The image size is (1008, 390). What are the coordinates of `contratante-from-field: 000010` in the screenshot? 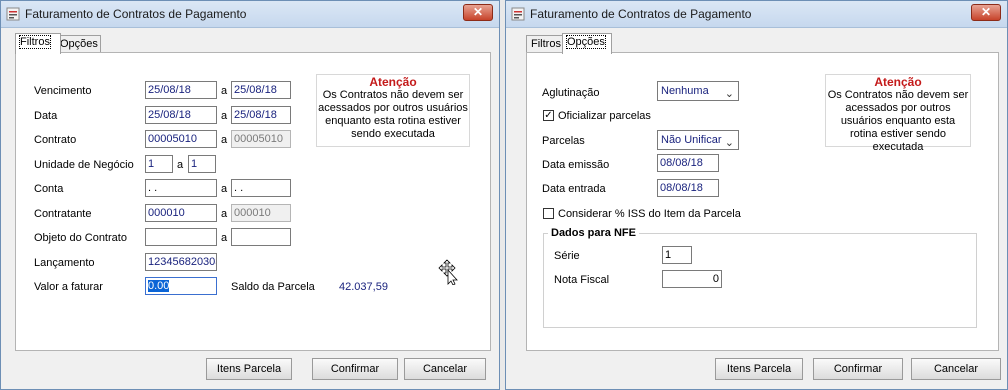 It's located at (181, 213).